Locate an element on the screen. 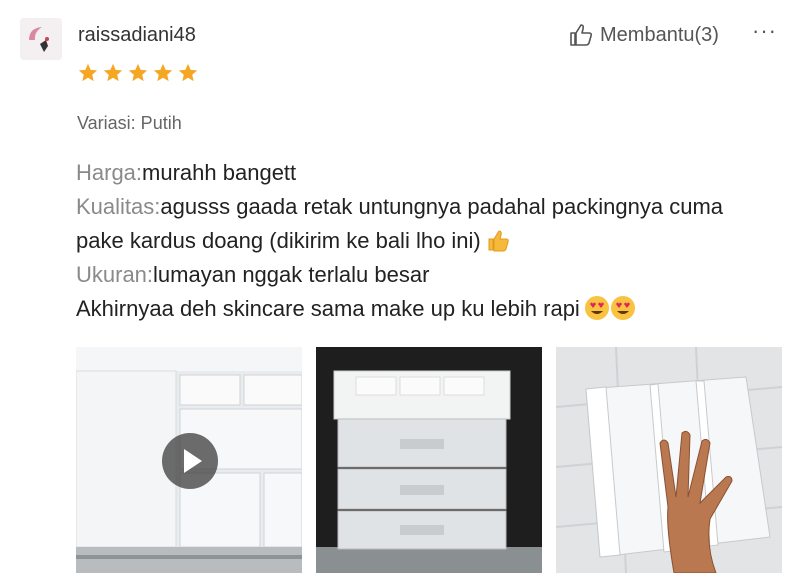 The image size is (800, 583). star-rating is located at coordinates (138, 73).